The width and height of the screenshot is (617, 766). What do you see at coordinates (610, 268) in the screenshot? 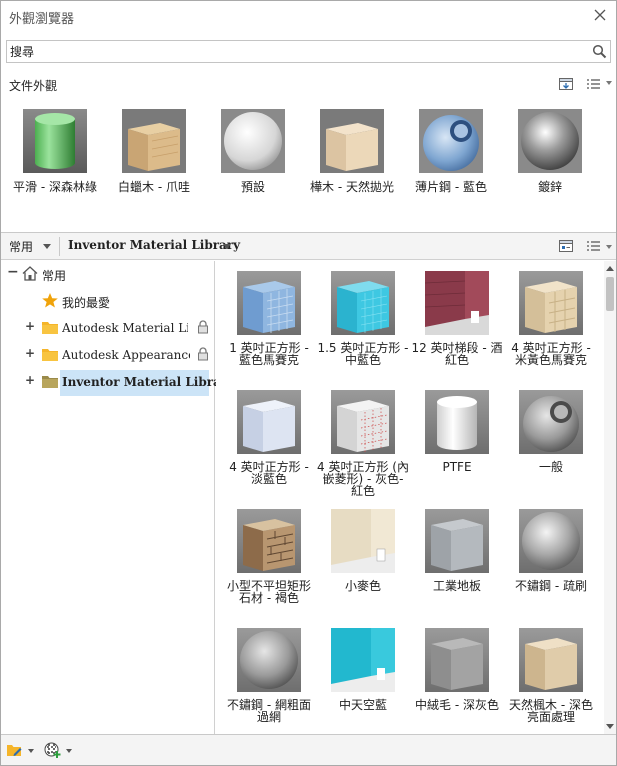
I see `scroll-up-icon` at bounding box center [610, 268].